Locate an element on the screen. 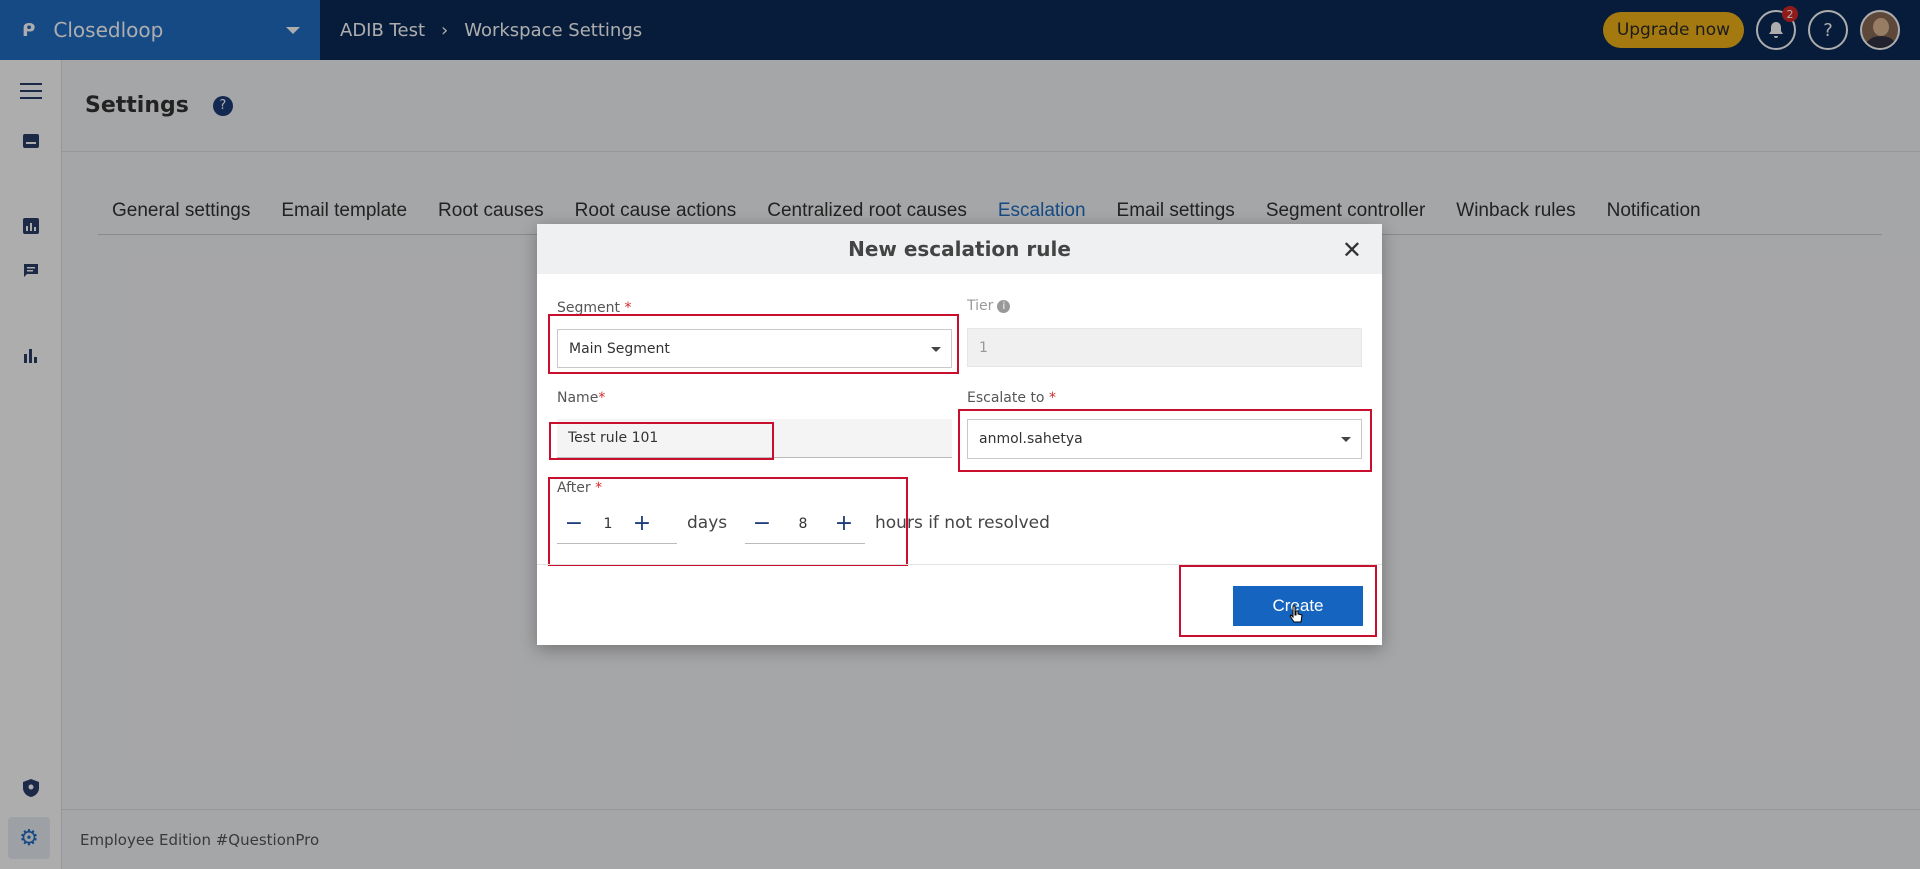 This screenshot has height=869, width=1920. tier-value: 1 is located at coordinates (983, 347).